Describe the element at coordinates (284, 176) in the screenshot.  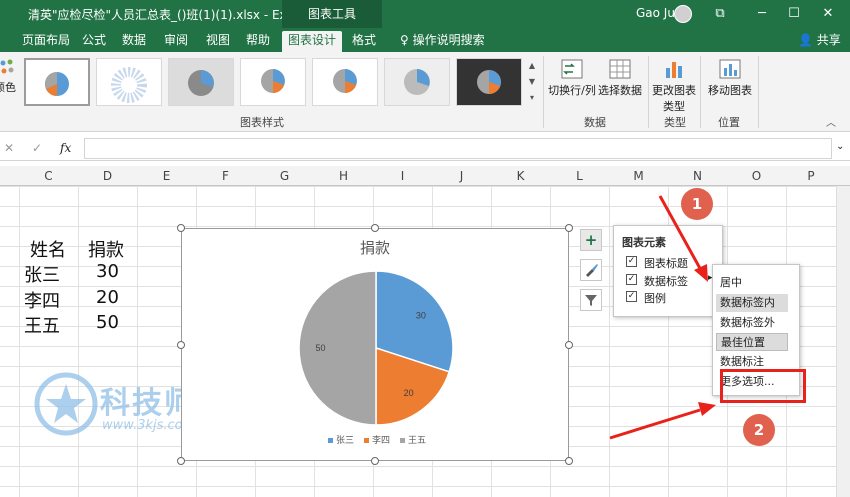
I see `column-header-g: G` at that location.